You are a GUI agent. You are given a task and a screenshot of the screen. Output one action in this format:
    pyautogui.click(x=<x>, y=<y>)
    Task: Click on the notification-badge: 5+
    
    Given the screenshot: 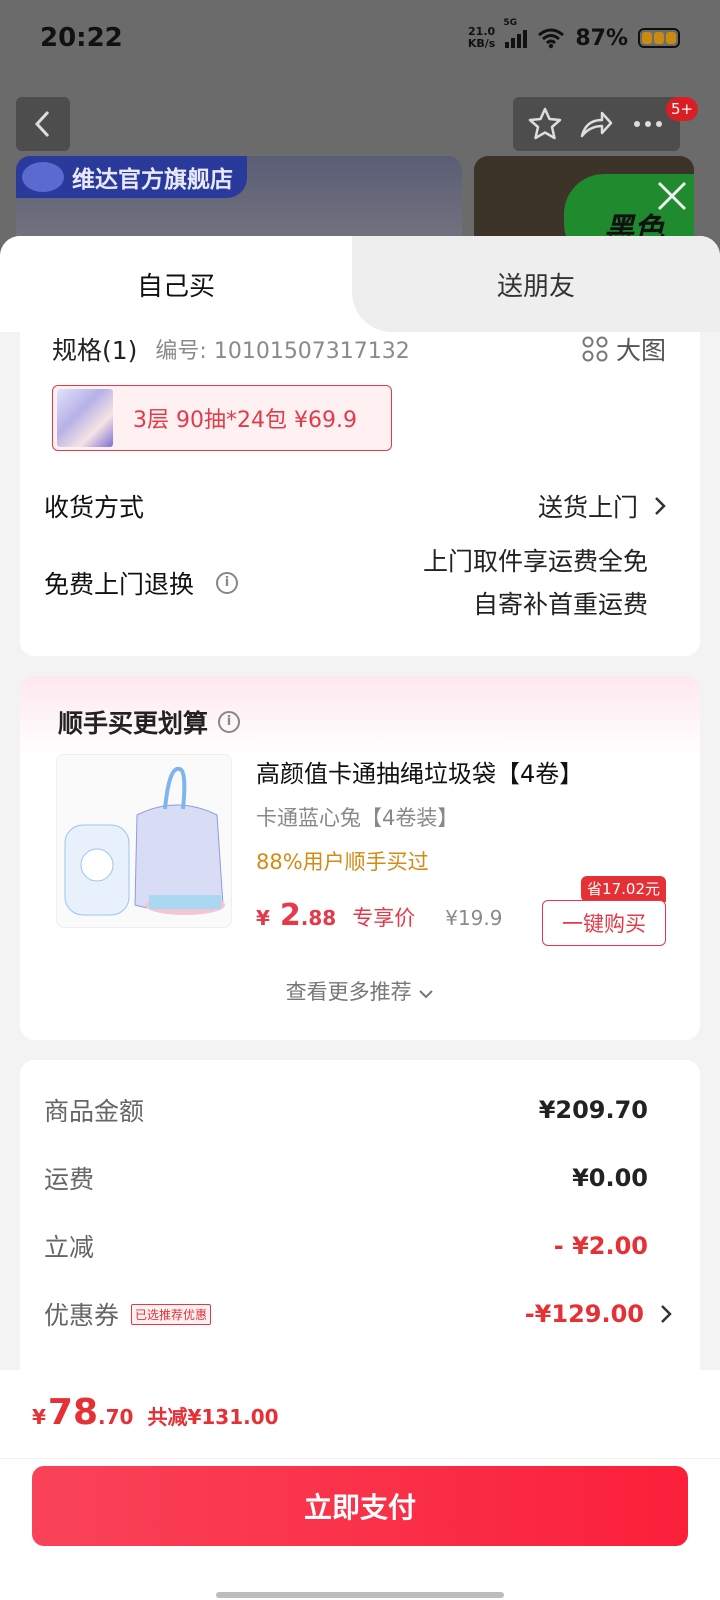 What is the action you would take?
    pyautogui.click(x=682, y=109)
    